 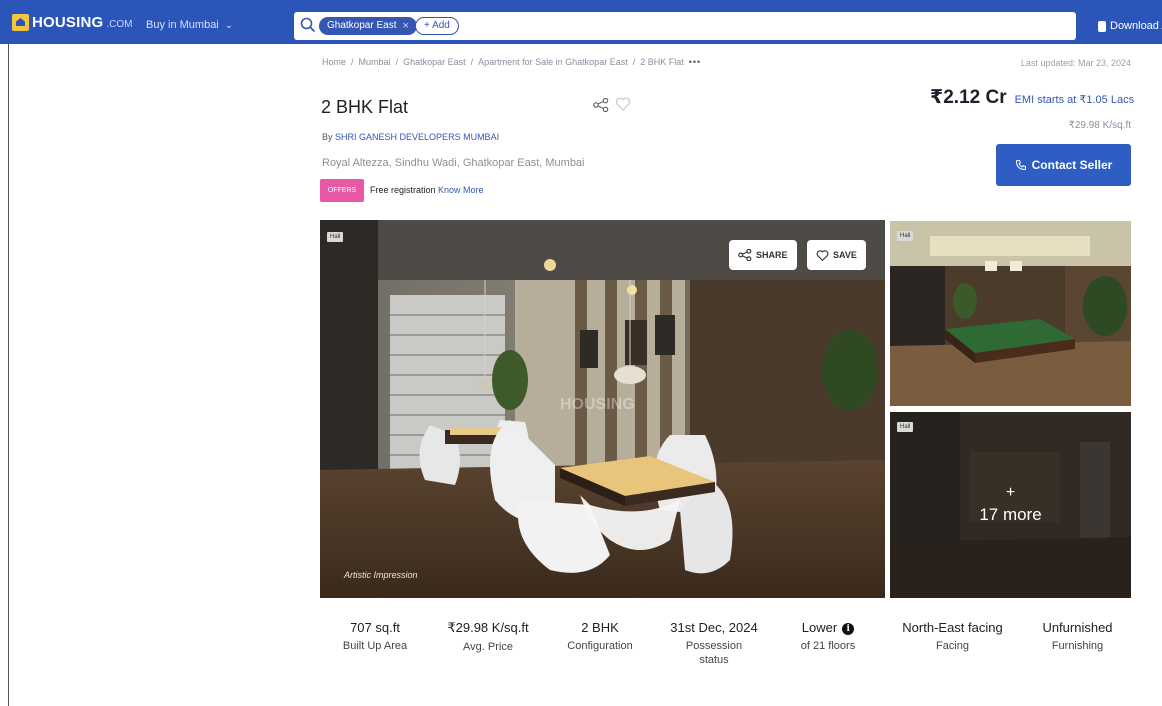 What do you see at coordinates (662, 62) in the screenshot?
I see `breadcrumb-current: 2 BHK Flat` at bounding box center [662, 62].